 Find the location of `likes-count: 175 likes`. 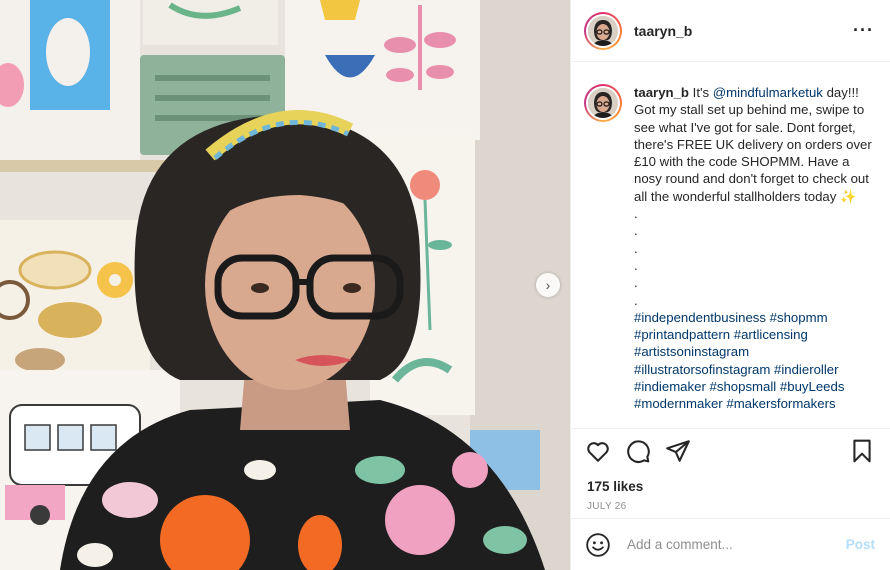

likes-count: 175 likes is located at coordinates (730, 483).